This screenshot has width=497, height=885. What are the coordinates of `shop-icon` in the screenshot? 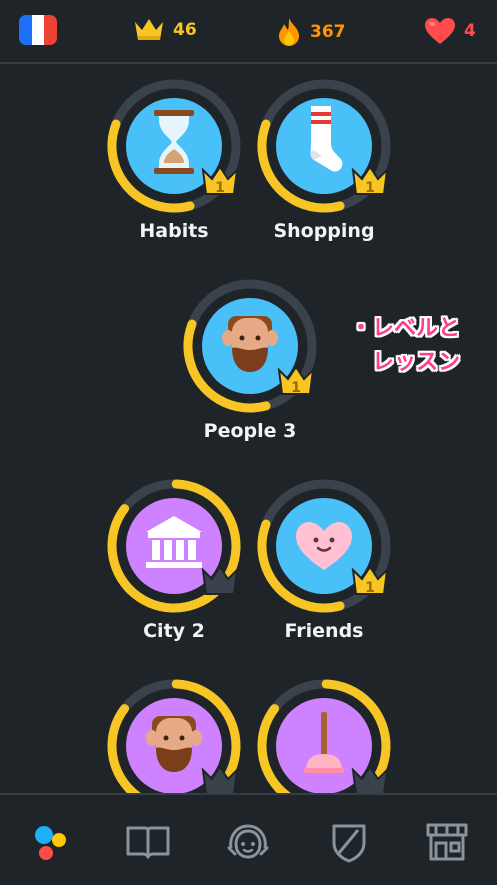 It's located at (447, 842).